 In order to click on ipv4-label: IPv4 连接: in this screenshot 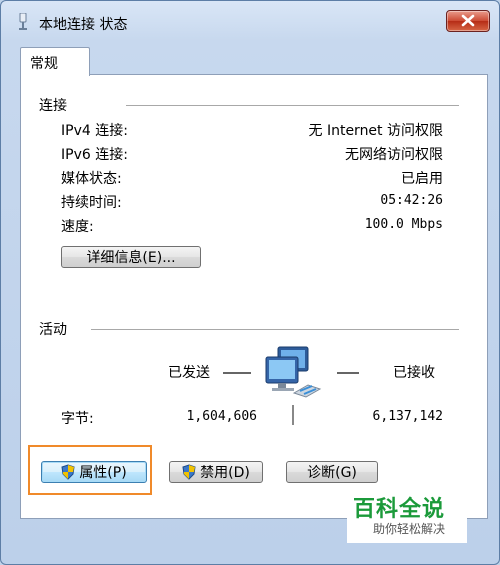, I will do `click(94, 131)`.